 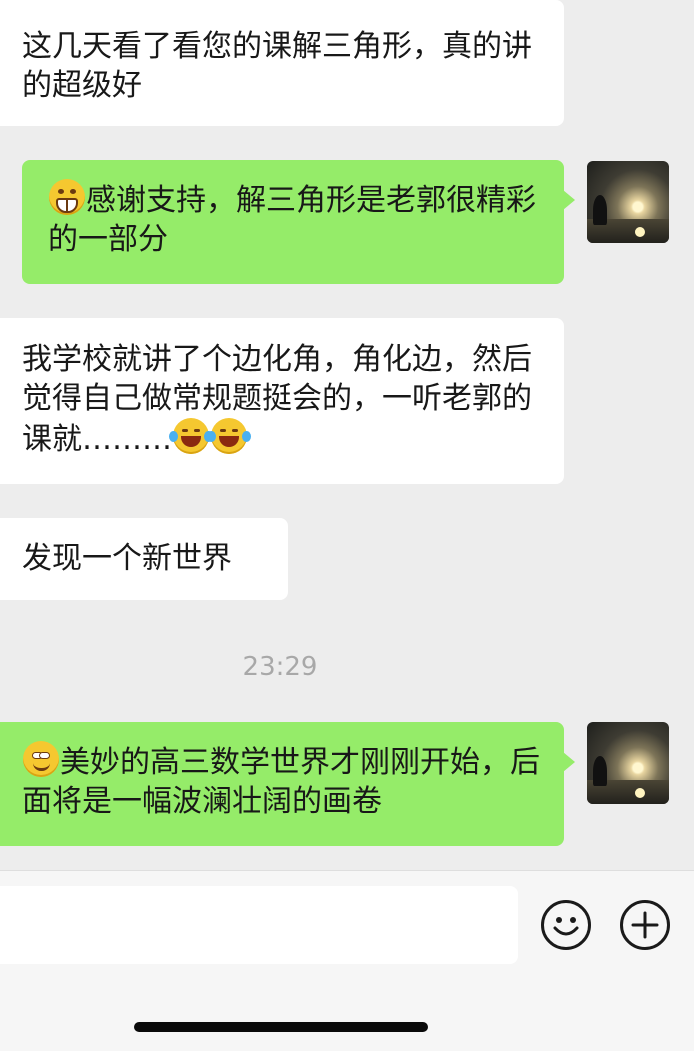 I want to click on message-text: 发现一个新世界, so click(x=127, y=558).